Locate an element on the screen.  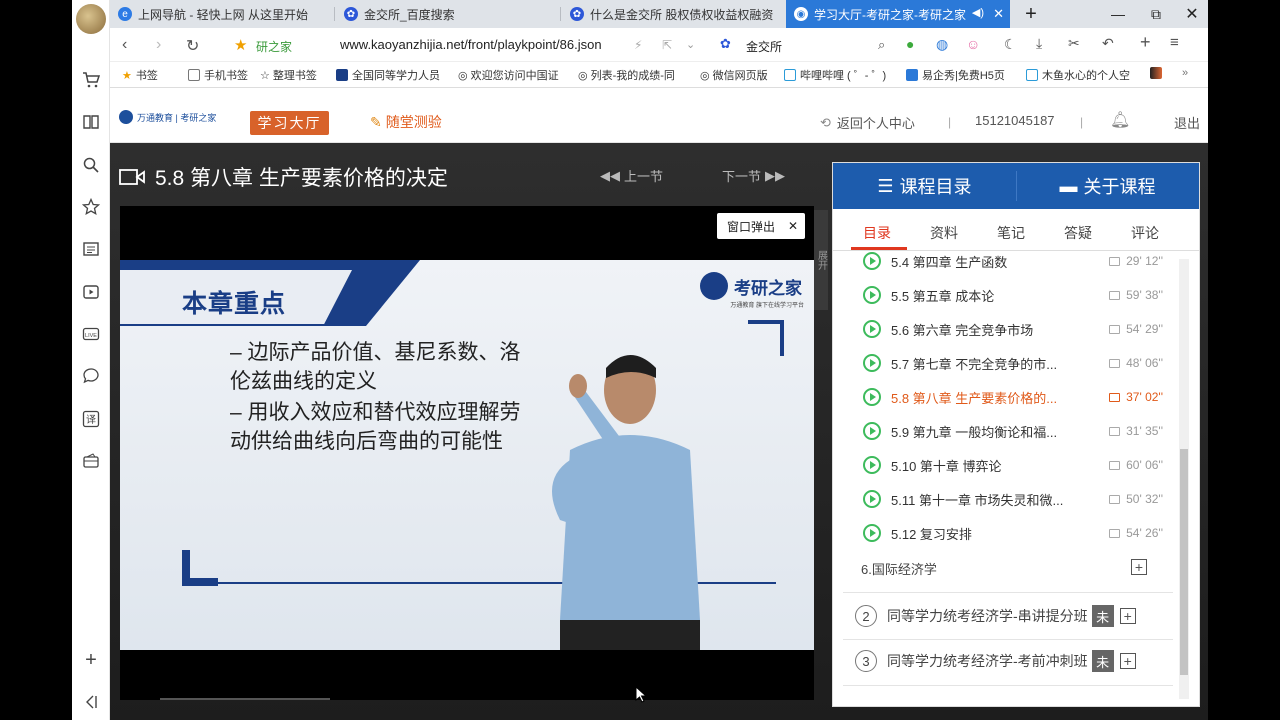
prev-lesson-button: ◀◀ 上一节 is located at coordinates (631, 175).